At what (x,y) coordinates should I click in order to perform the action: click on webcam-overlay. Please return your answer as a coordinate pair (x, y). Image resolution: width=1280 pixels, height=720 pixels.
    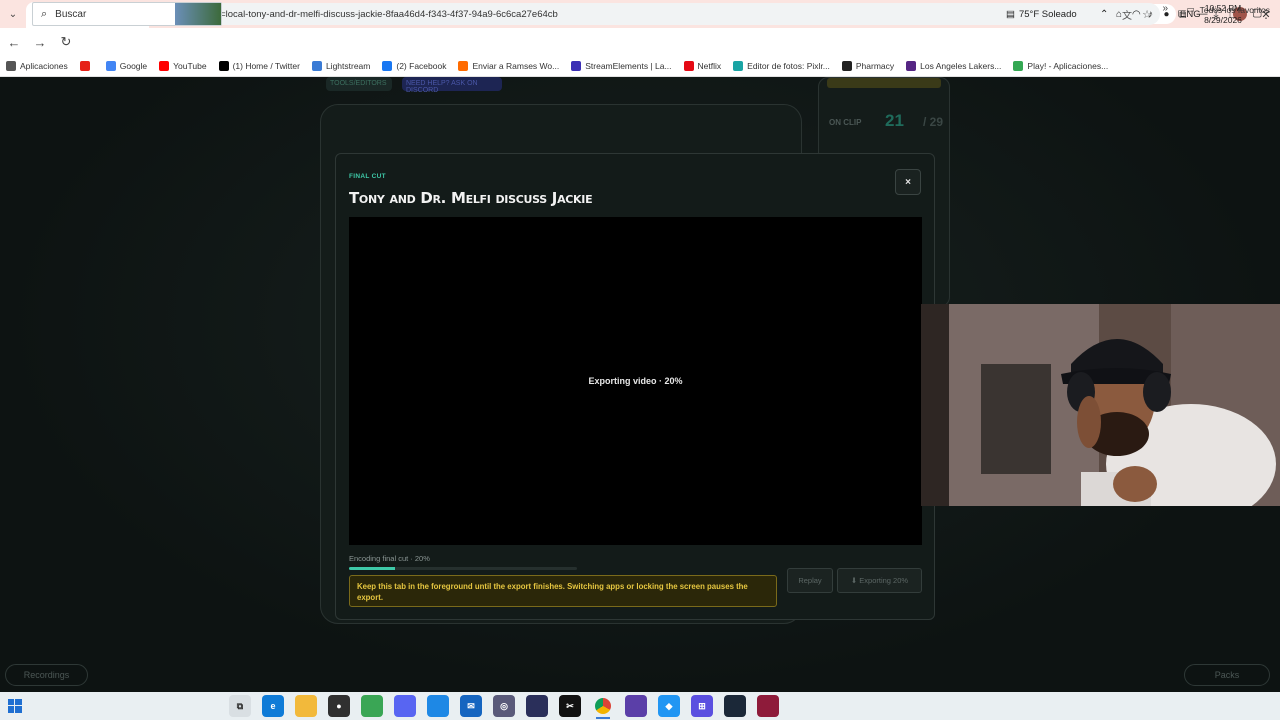
    Looking at the image, I should click on (1100, 405).